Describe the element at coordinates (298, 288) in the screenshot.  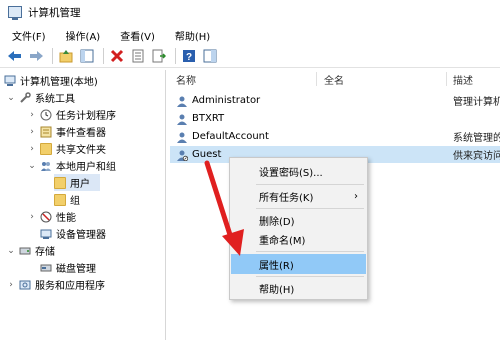
I see `menu-item-help: 帮助(H)` at that location.